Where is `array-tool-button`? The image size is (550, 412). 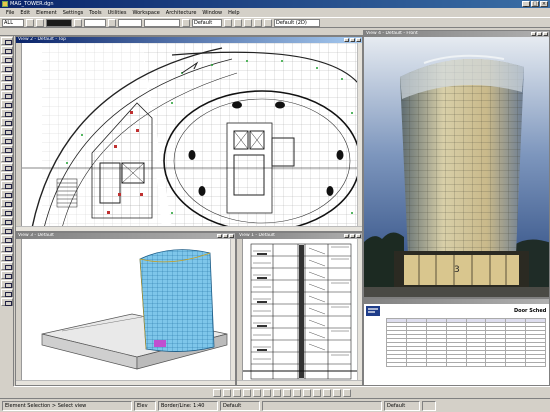
array-tool-button is located at coordinates (7, 176).